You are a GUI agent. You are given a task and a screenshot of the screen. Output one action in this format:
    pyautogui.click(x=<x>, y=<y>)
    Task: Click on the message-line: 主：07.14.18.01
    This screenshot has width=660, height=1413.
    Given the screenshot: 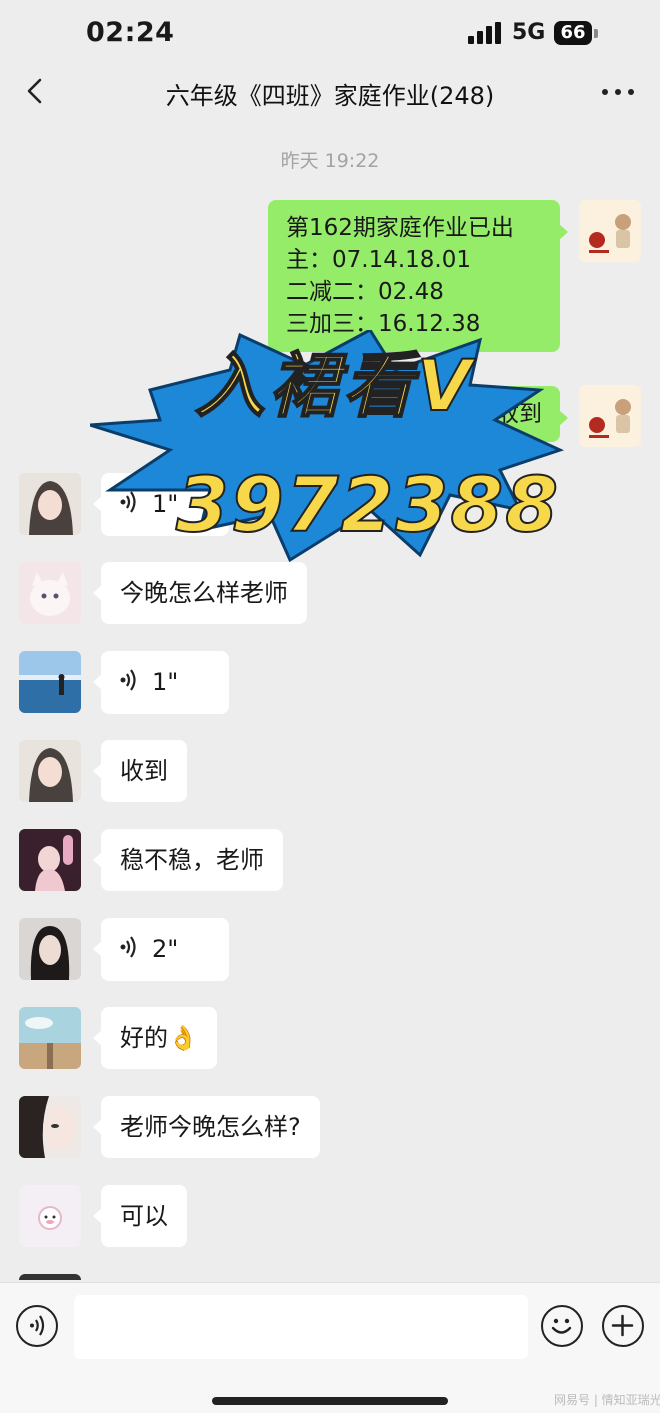 What is the action you would take?
    pyautogui.click(x=378, y=260)
    